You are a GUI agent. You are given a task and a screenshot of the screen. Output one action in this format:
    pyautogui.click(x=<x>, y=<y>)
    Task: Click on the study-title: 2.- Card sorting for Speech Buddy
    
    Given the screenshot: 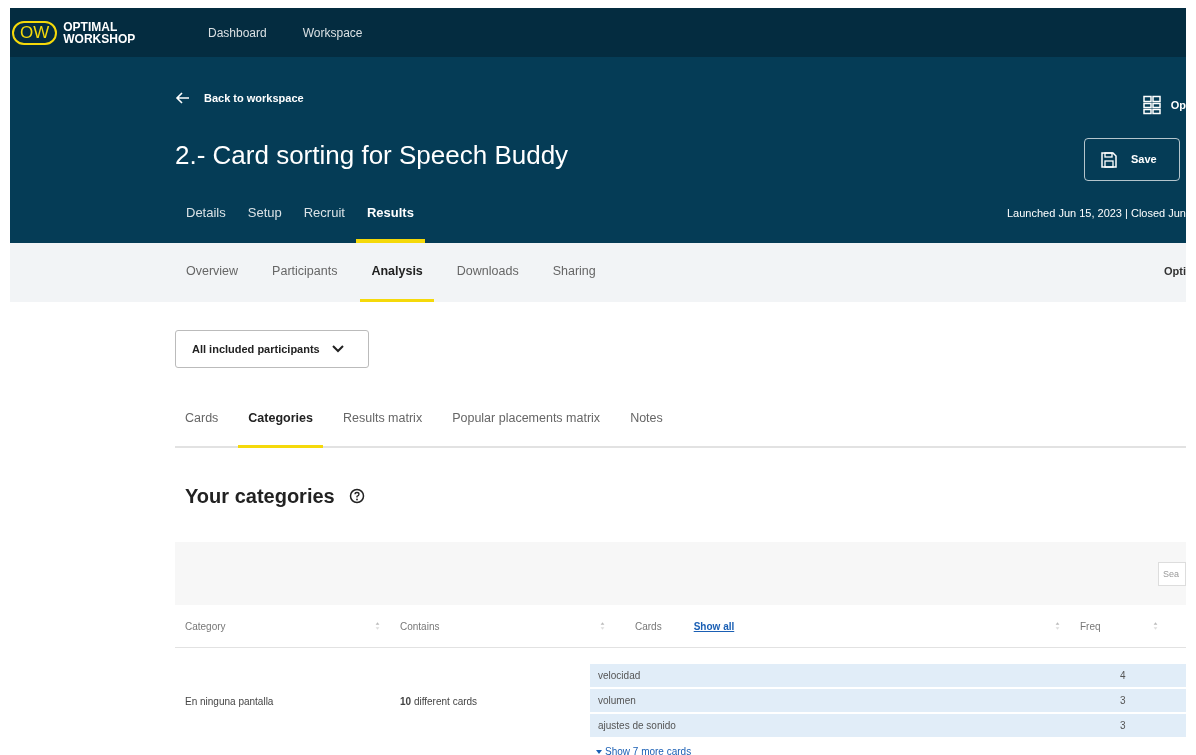 What is the action you would take?
    pyautogui.click(x=372, y=154)
    